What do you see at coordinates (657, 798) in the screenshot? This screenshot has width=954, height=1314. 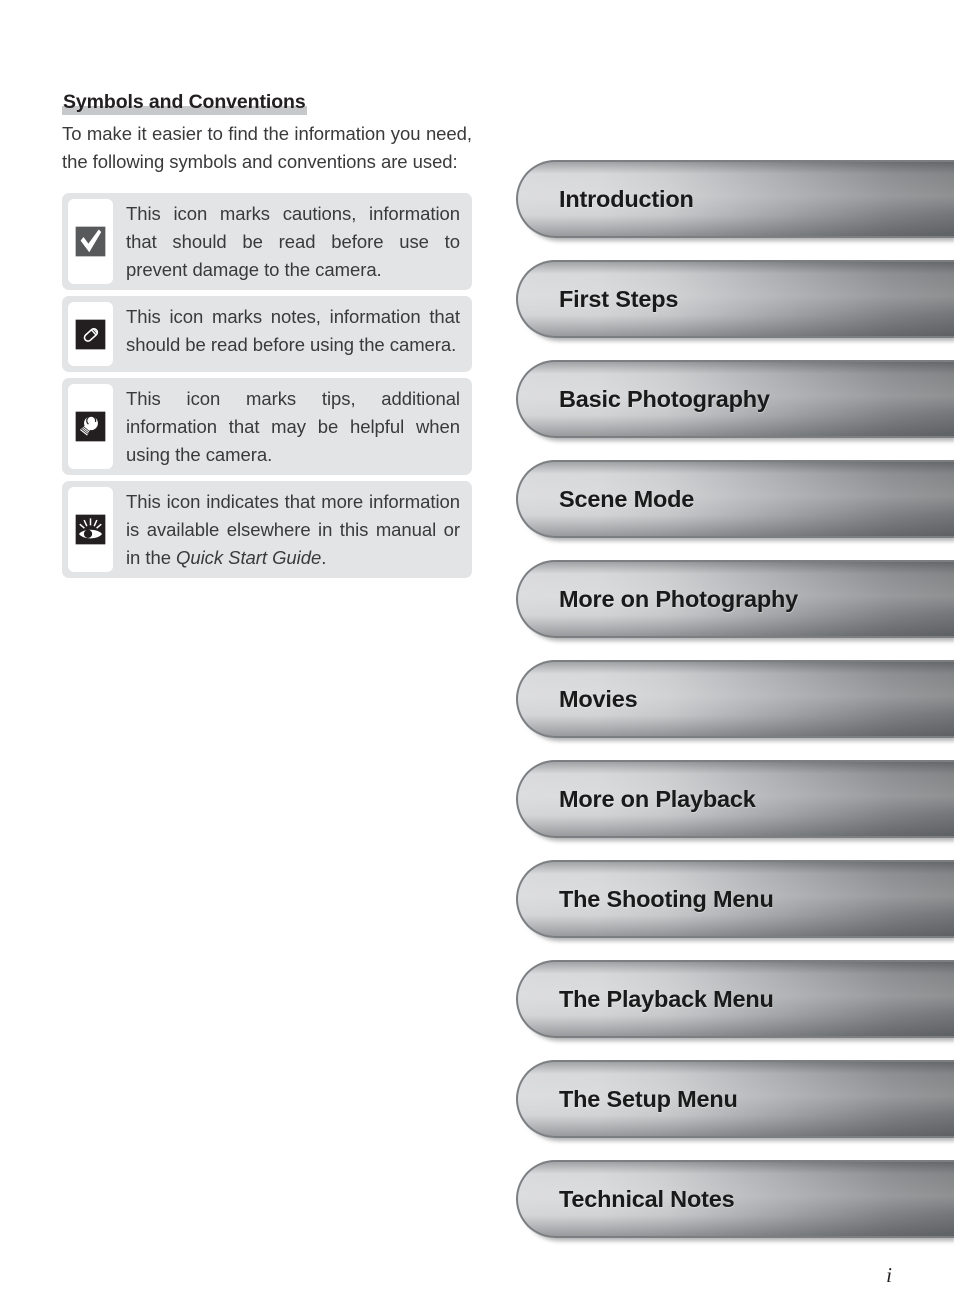 I see `chapter-tab-label: More on Playback` at bounding box center [657, 798].